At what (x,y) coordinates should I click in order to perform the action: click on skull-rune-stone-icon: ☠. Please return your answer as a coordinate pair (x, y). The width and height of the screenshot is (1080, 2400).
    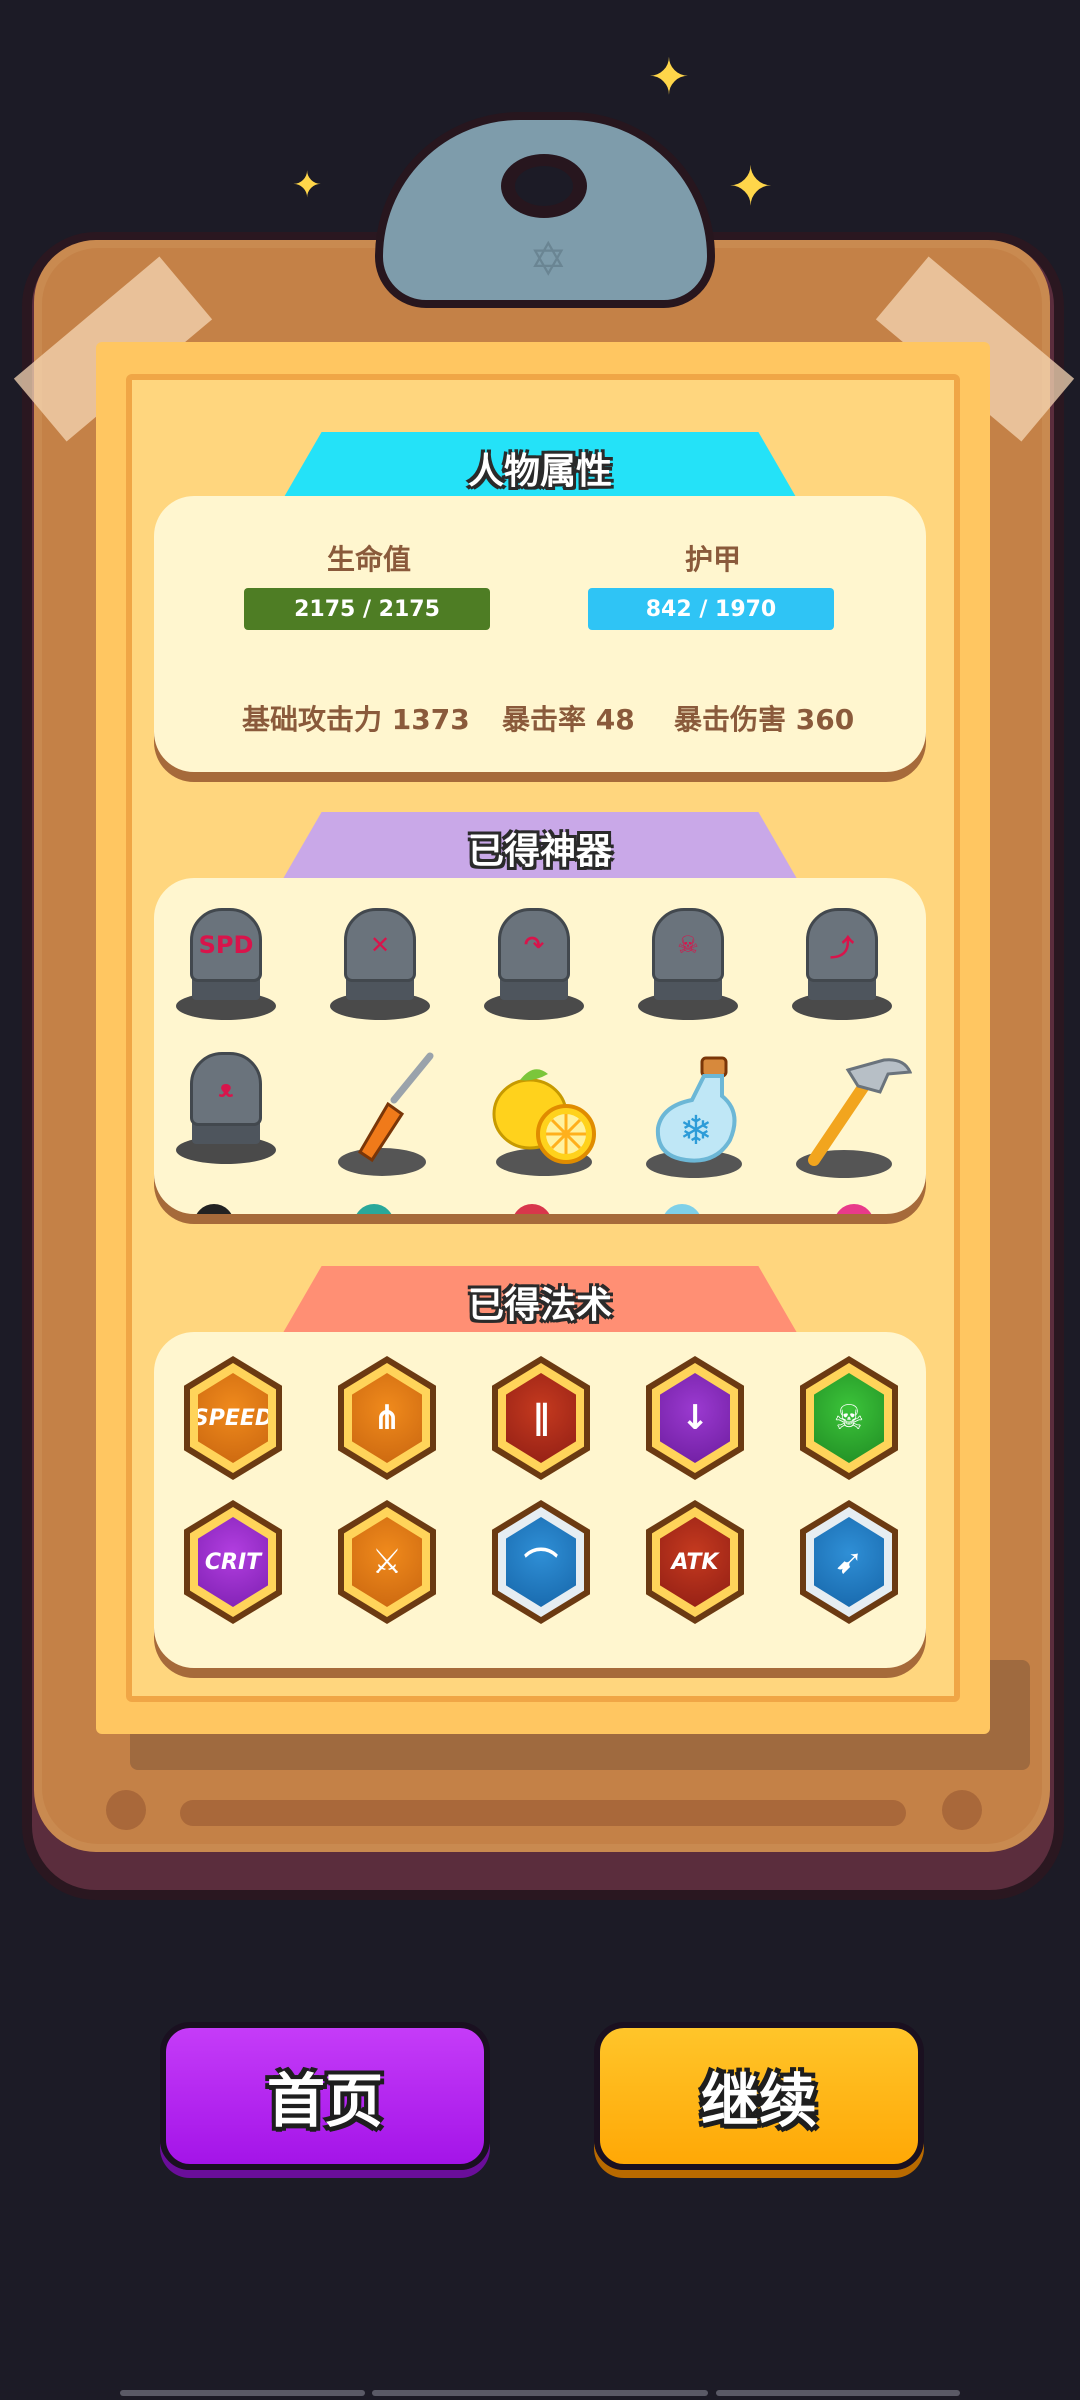
    Looking at the image, I should click on (698, 968).